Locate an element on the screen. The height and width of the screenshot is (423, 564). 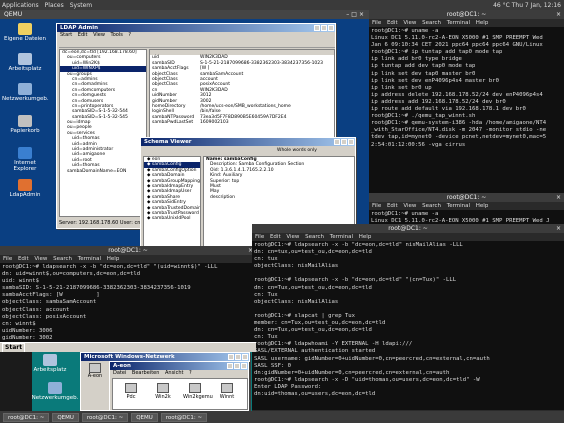
computer-entry: Pdc is located at coordinates (131, 391).